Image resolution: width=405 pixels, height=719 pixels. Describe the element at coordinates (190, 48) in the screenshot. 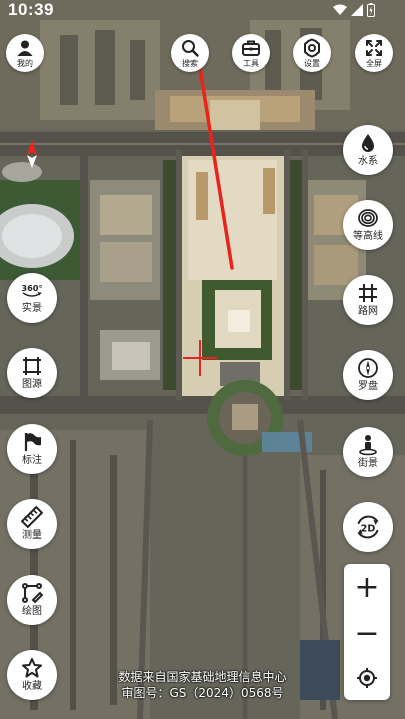

I see `search-icon` at that location.